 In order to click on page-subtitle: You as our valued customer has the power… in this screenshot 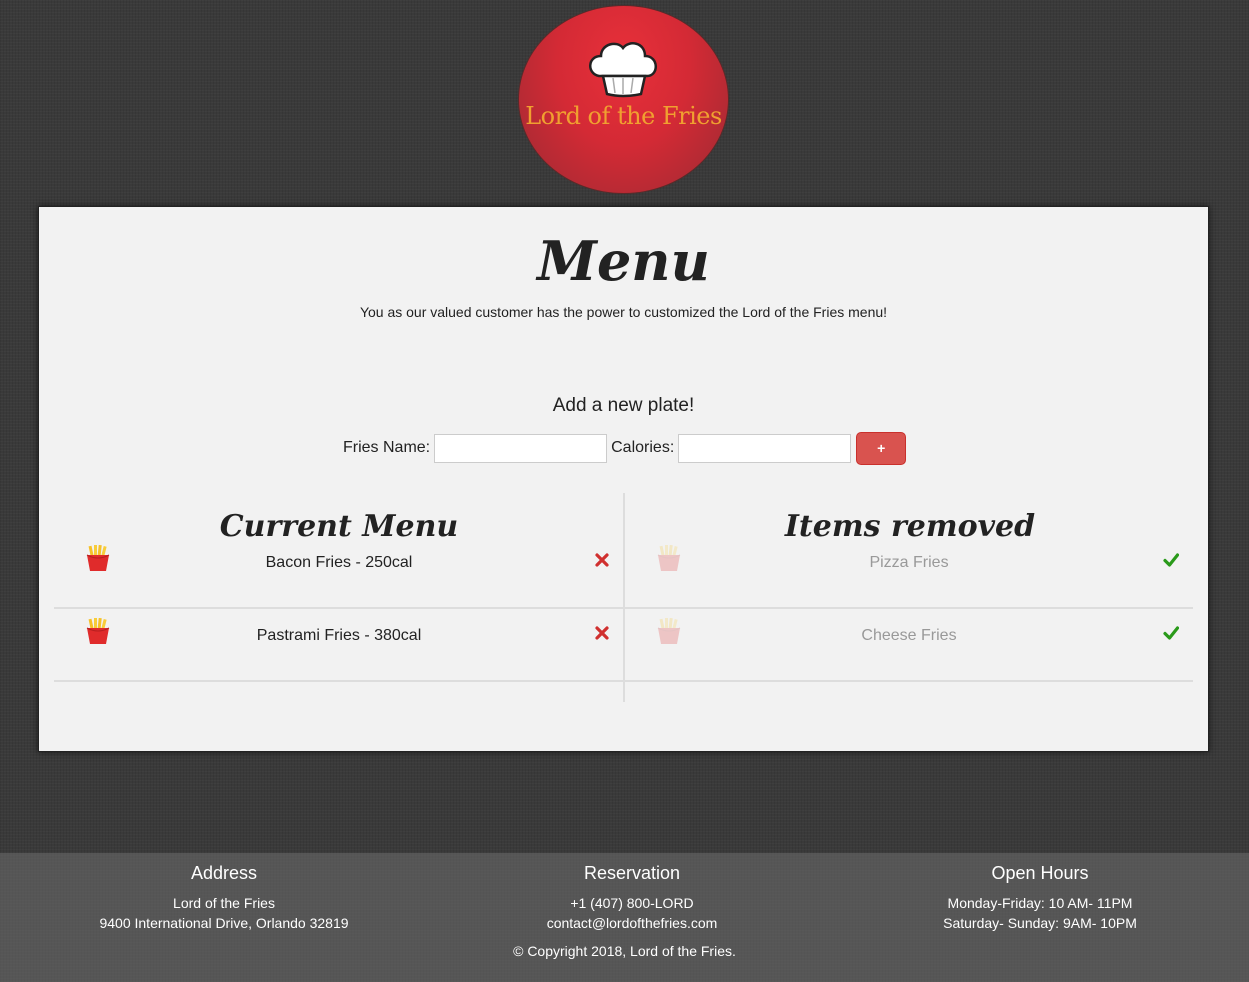, I will do `click(623, 312)`.